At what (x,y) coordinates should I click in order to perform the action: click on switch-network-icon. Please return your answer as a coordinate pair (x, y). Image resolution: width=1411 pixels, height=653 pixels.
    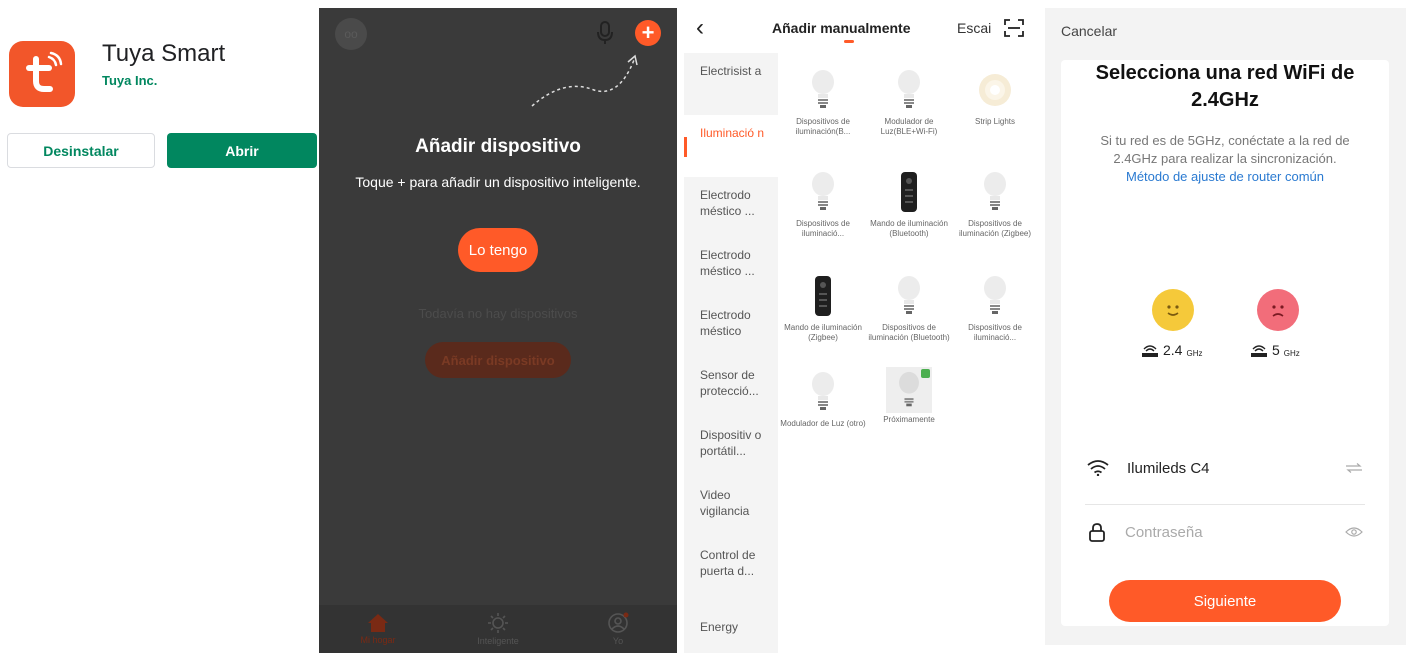
    Looking at the image, I should click on (1354, 468).